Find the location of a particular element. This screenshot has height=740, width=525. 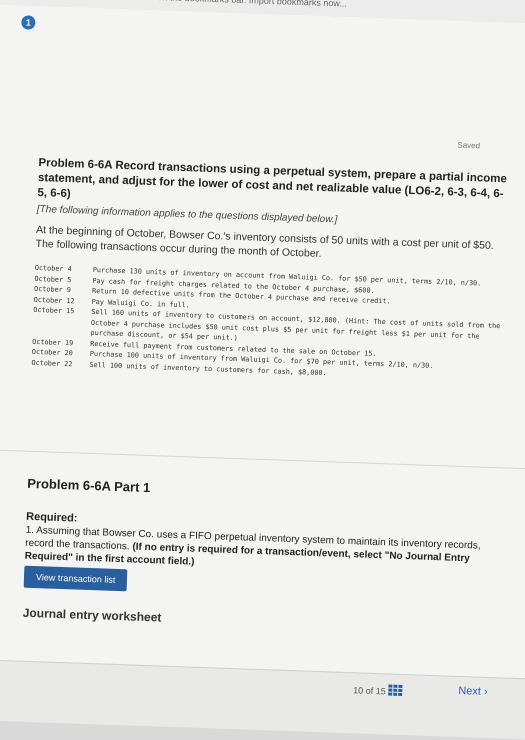

transaction-date: October 22 is located at coordinates (52, 363).